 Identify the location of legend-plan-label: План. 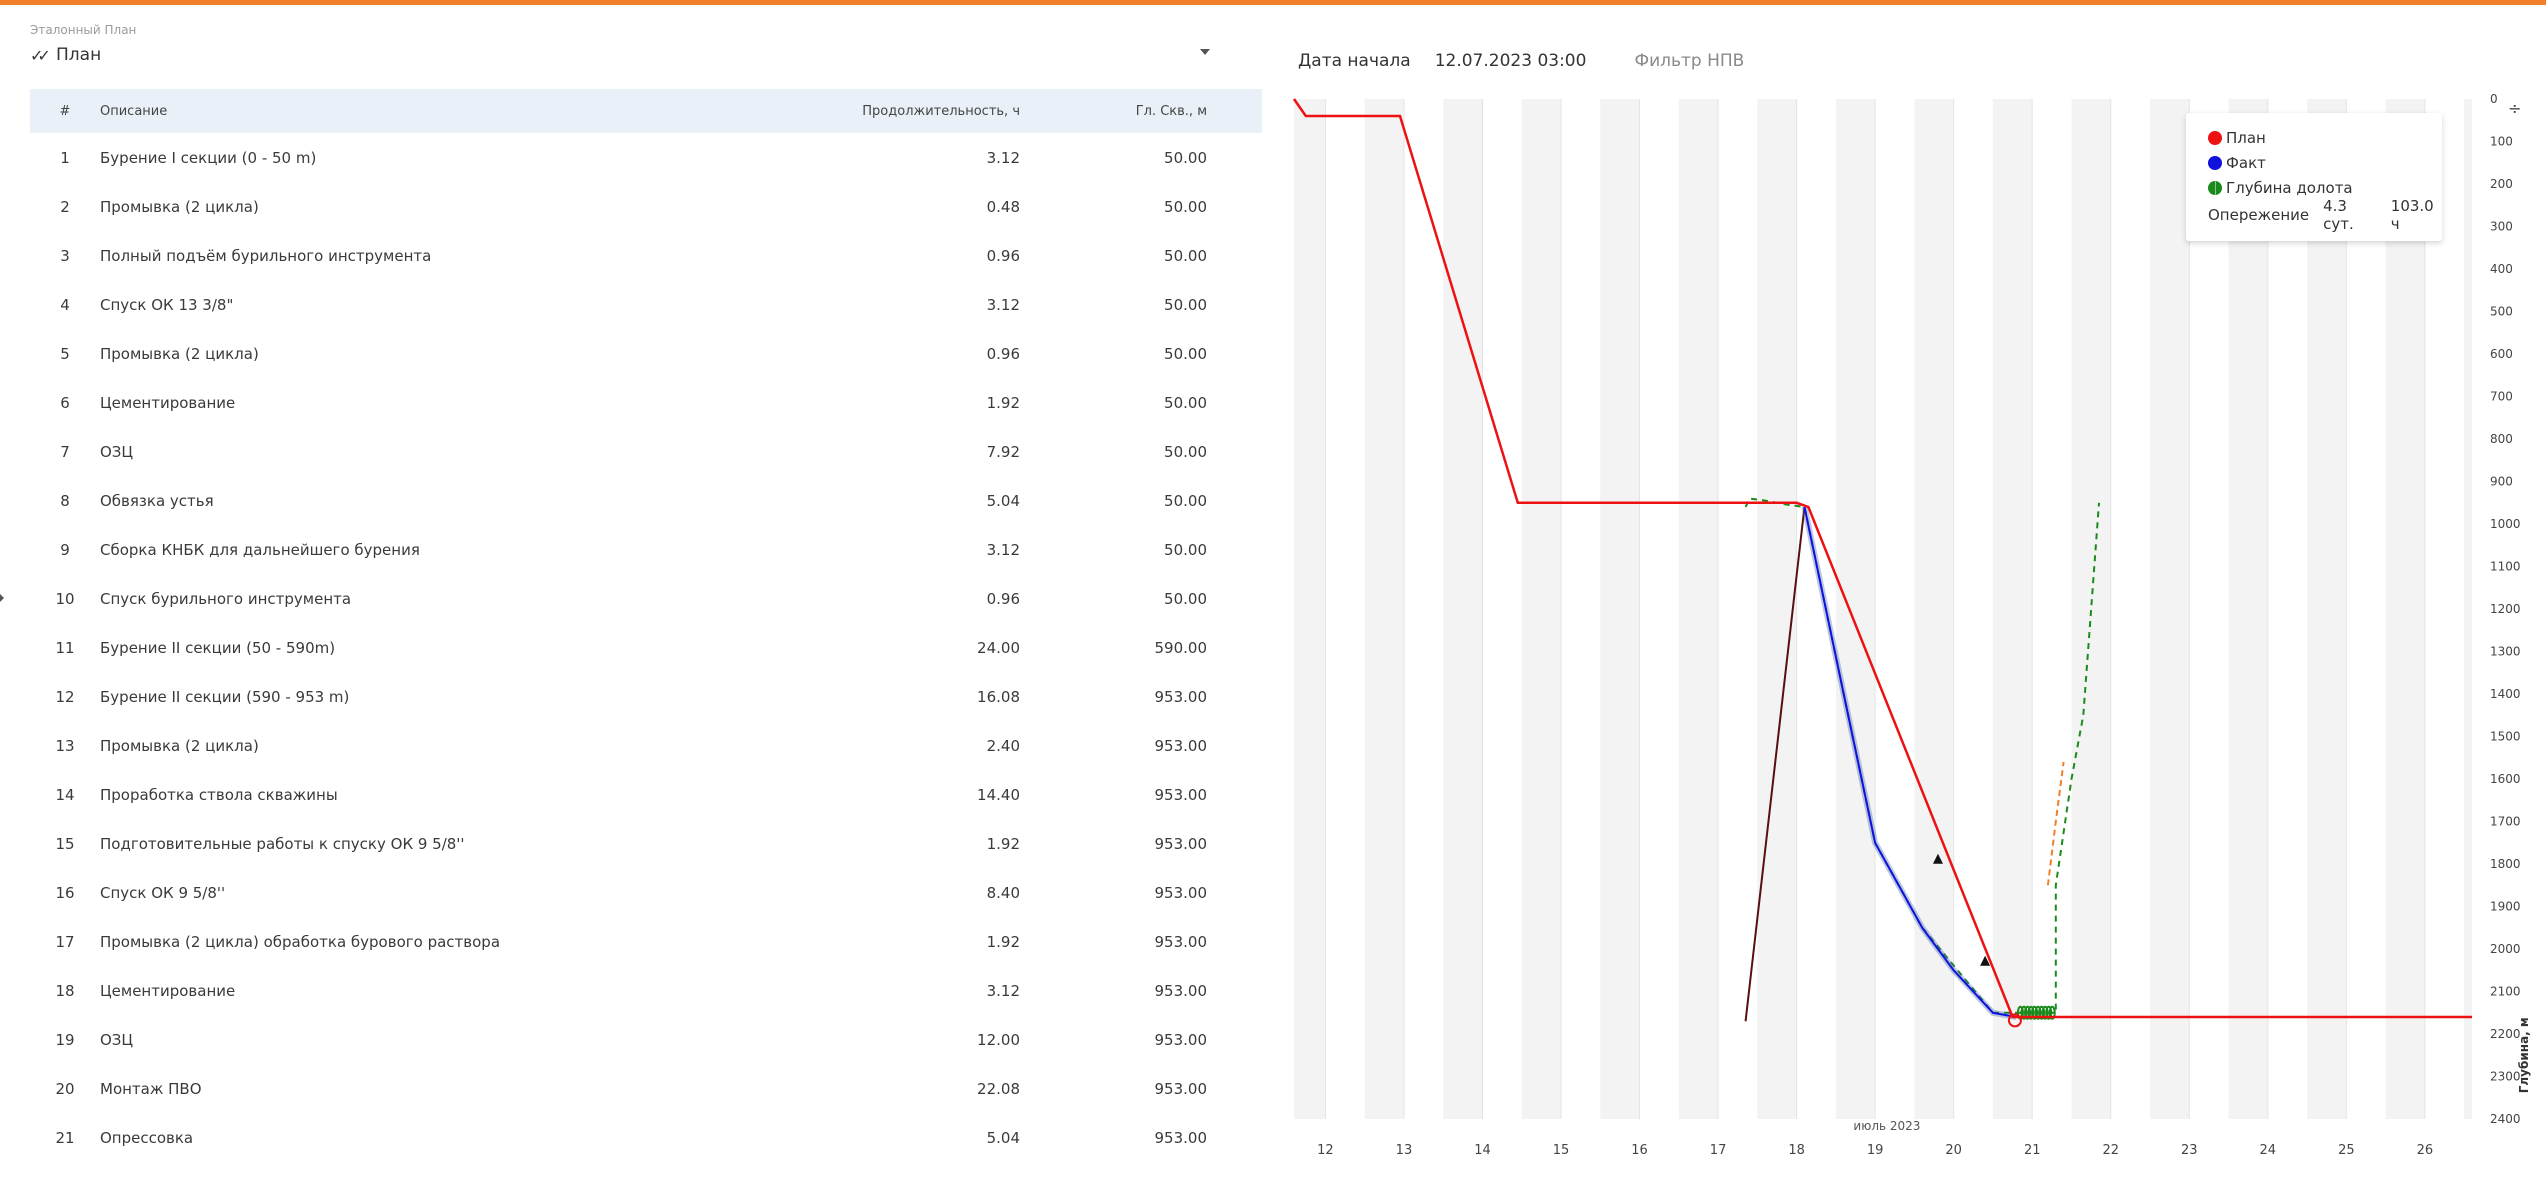
(2246, 137).